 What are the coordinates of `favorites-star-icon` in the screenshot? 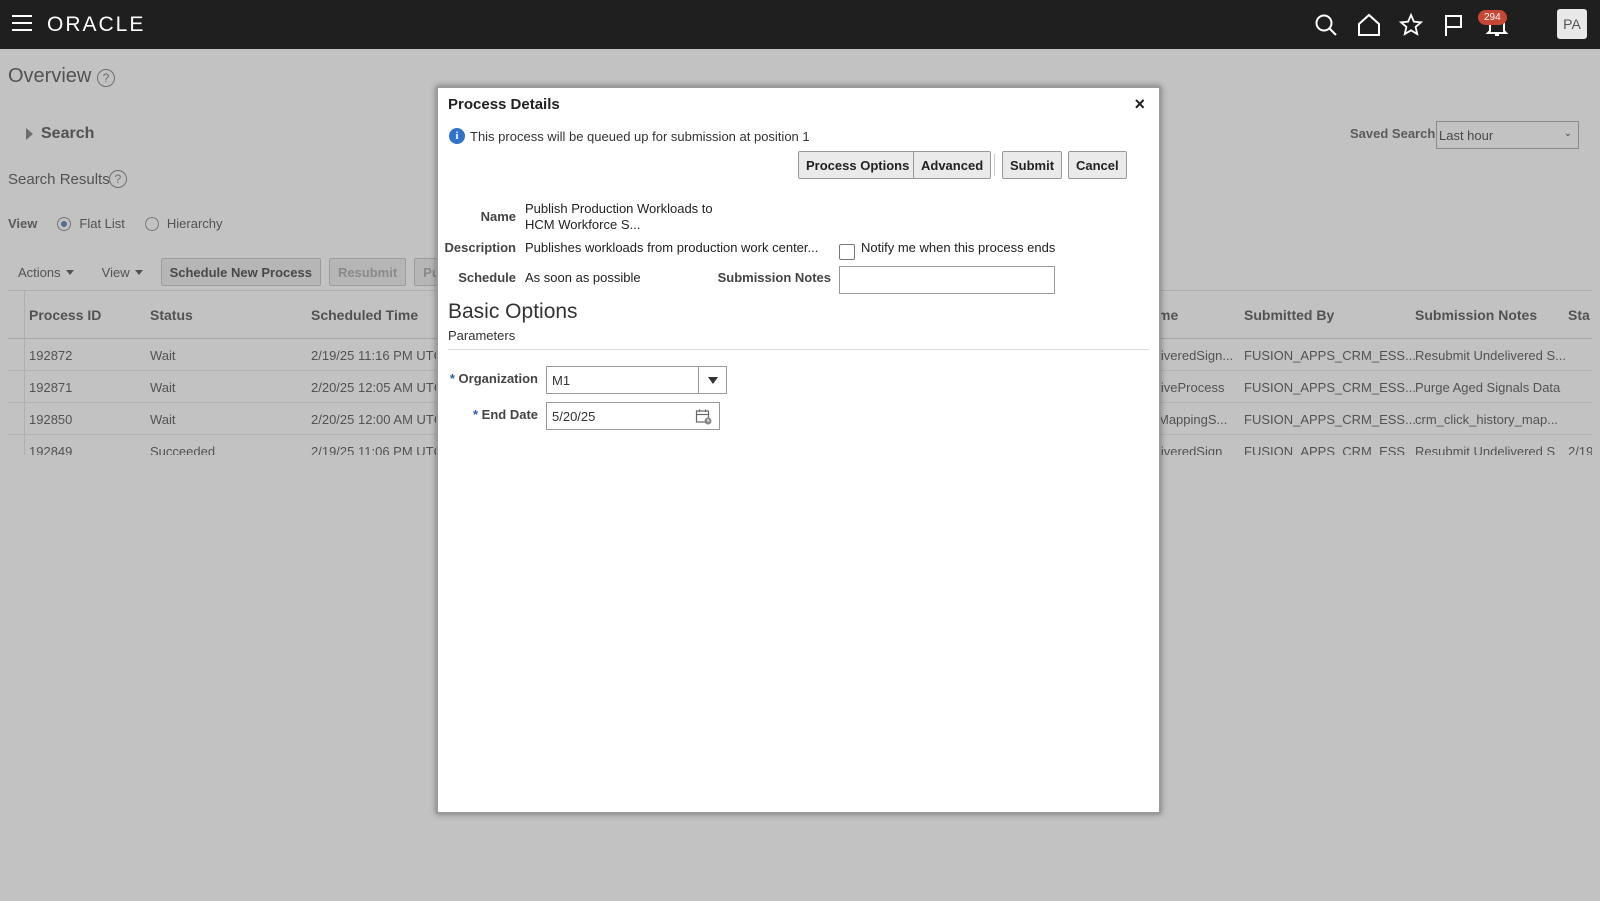 It's located at (1411, 25).